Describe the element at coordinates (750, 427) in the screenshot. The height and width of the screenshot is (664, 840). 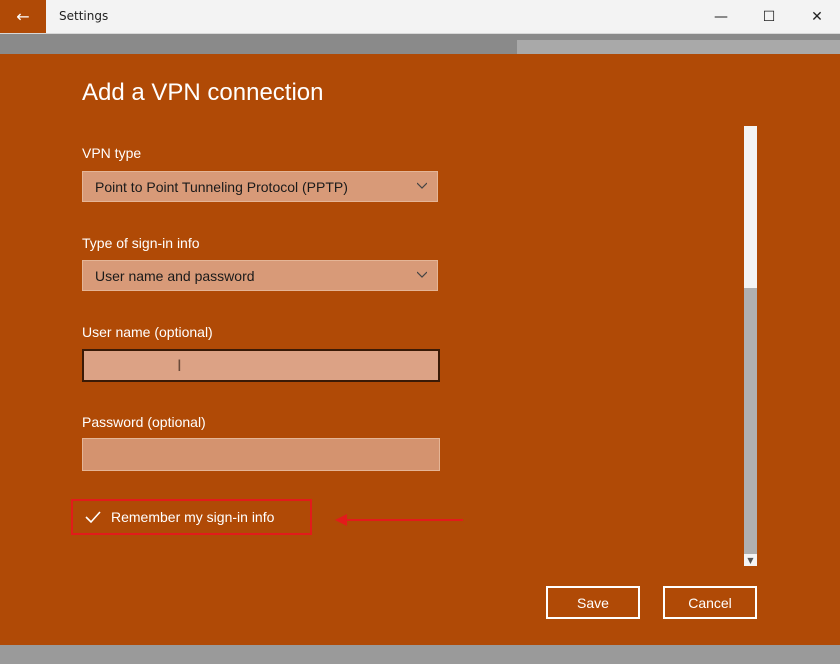
I see `scrollbar-thumb` at that location.